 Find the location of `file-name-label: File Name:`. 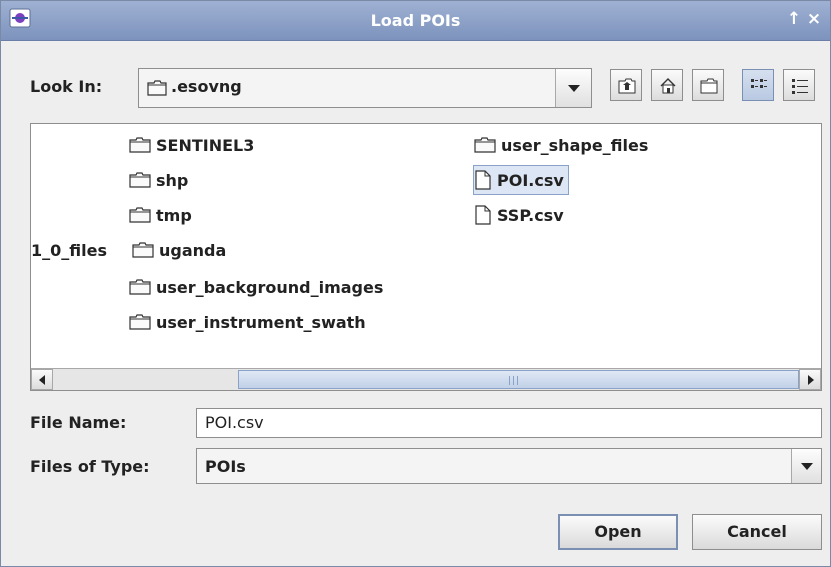

file-name-label: File Name: is located at coordinates (78, 422).